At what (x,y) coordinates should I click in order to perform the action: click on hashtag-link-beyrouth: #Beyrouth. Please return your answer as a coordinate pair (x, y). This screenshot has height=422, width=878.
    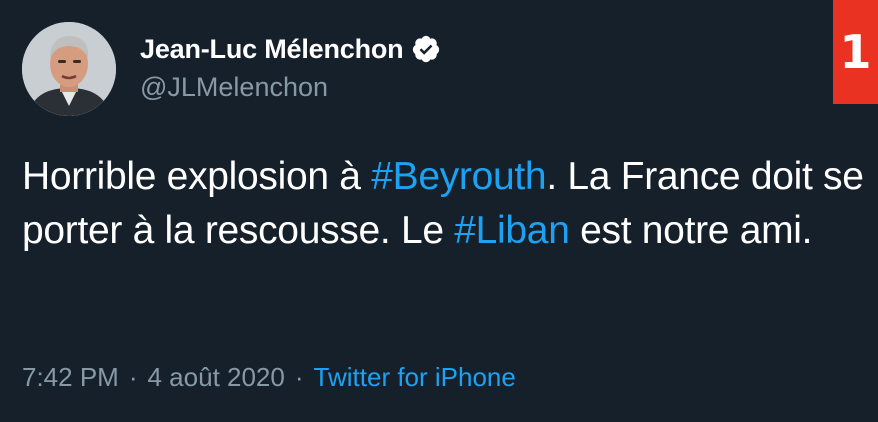
    Looking at the image, I should click on (458, 176).